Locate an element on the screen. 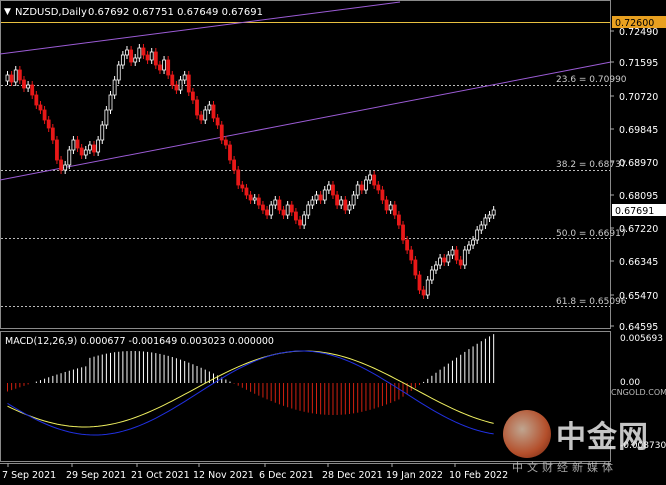  price-tick-label: 0.68970 is located at coordinates (638, 163).